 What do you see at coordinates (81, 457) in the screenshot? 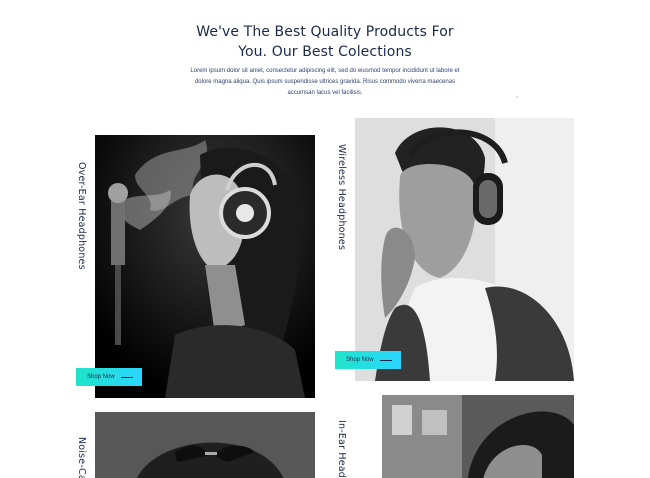
I see `noise-cancelling-label: Noise-Ca` at bounding box center [81, 457].